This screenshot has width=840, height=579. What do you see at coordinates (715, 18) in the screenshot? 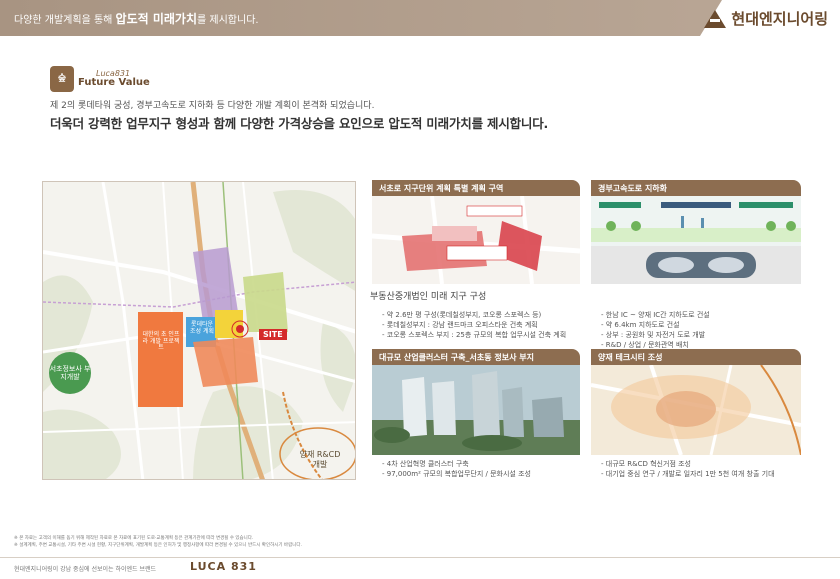
I see `brand-mark-icon` at bounding box center [715, 18].